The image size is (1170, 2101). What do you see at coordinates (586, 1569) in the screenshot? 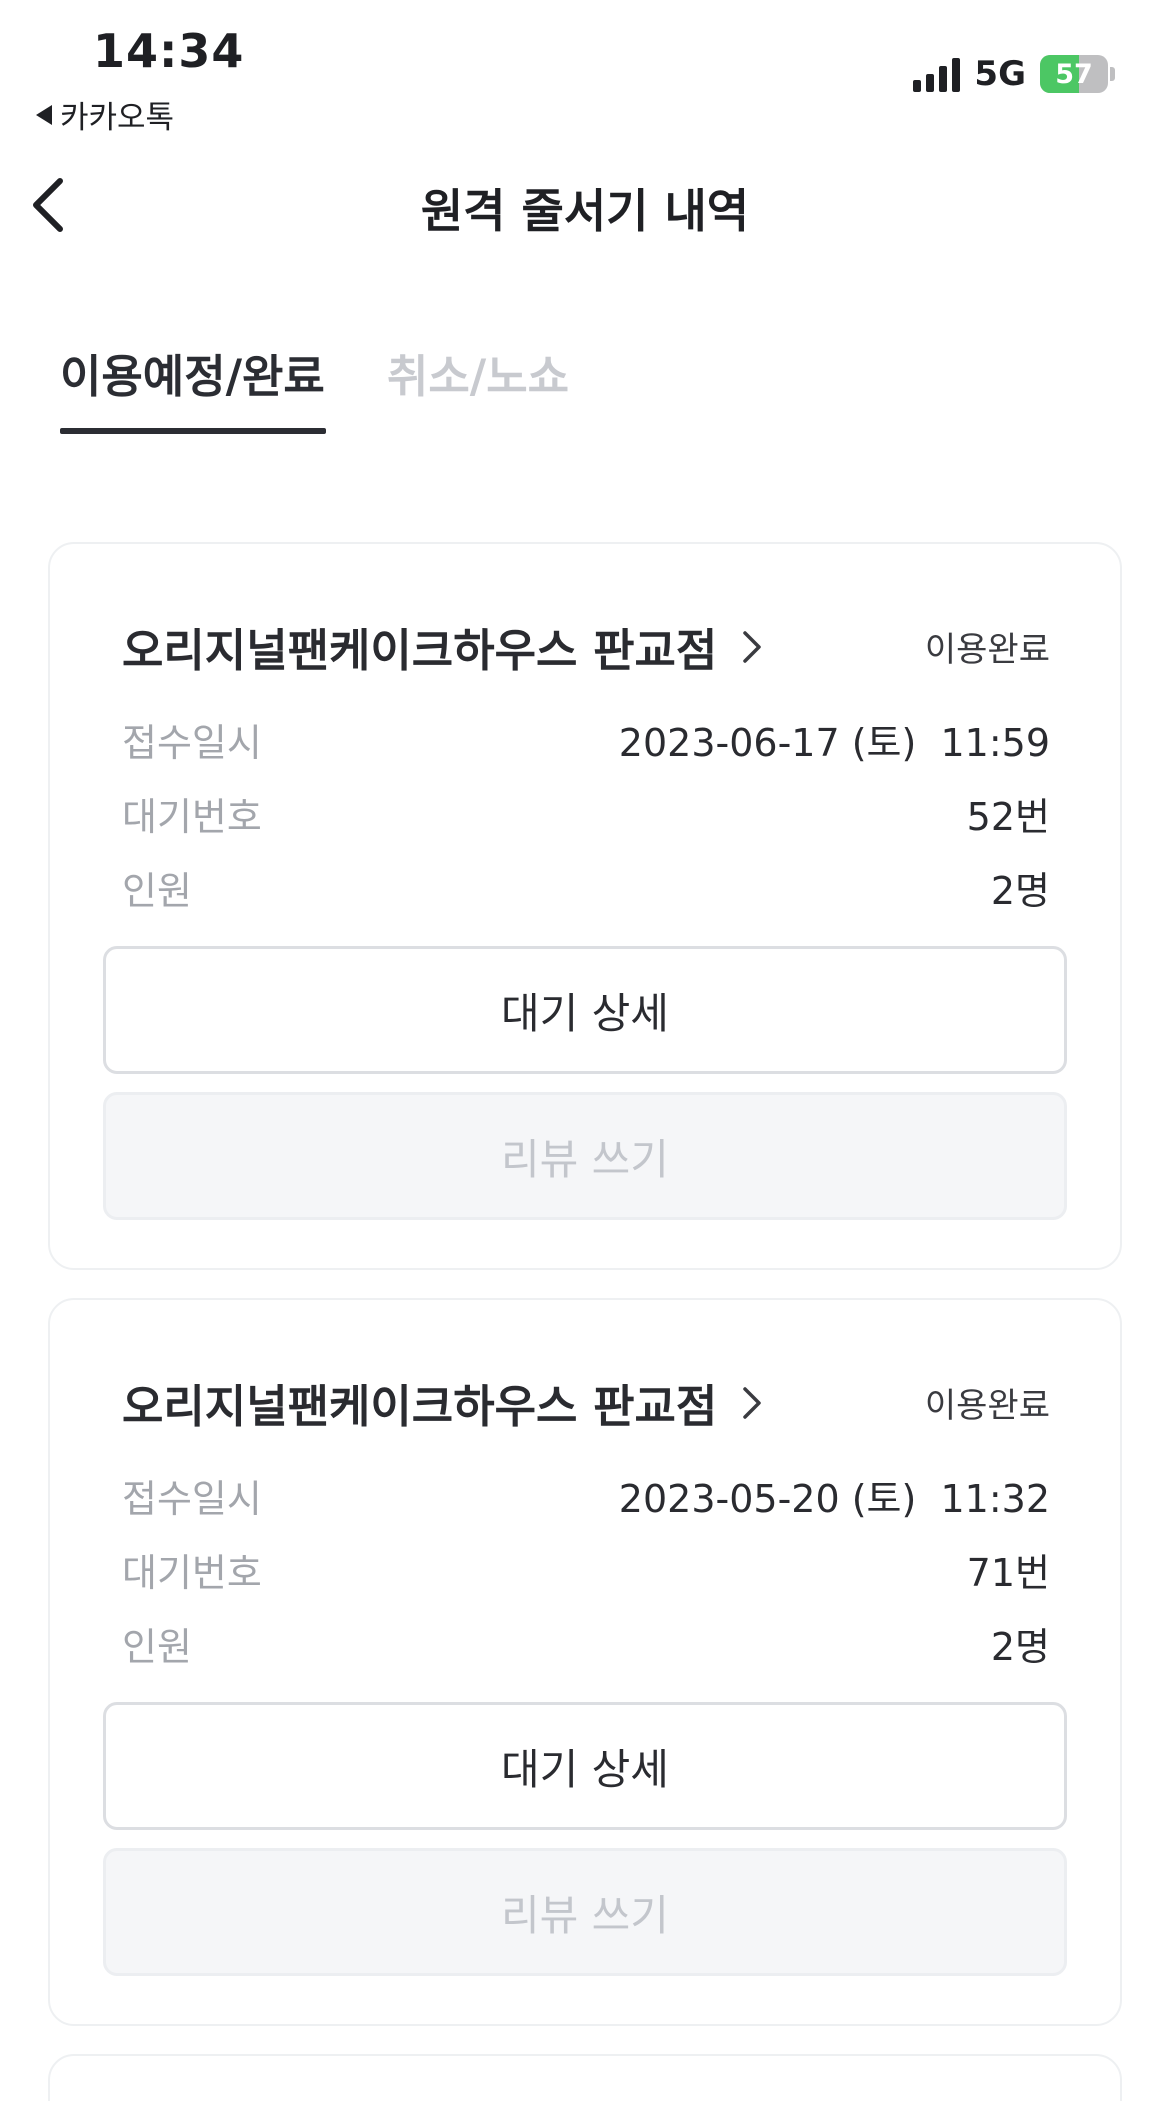
I see `wait-number-row: 대기번호 71번` at bounding box center [586, 1569].